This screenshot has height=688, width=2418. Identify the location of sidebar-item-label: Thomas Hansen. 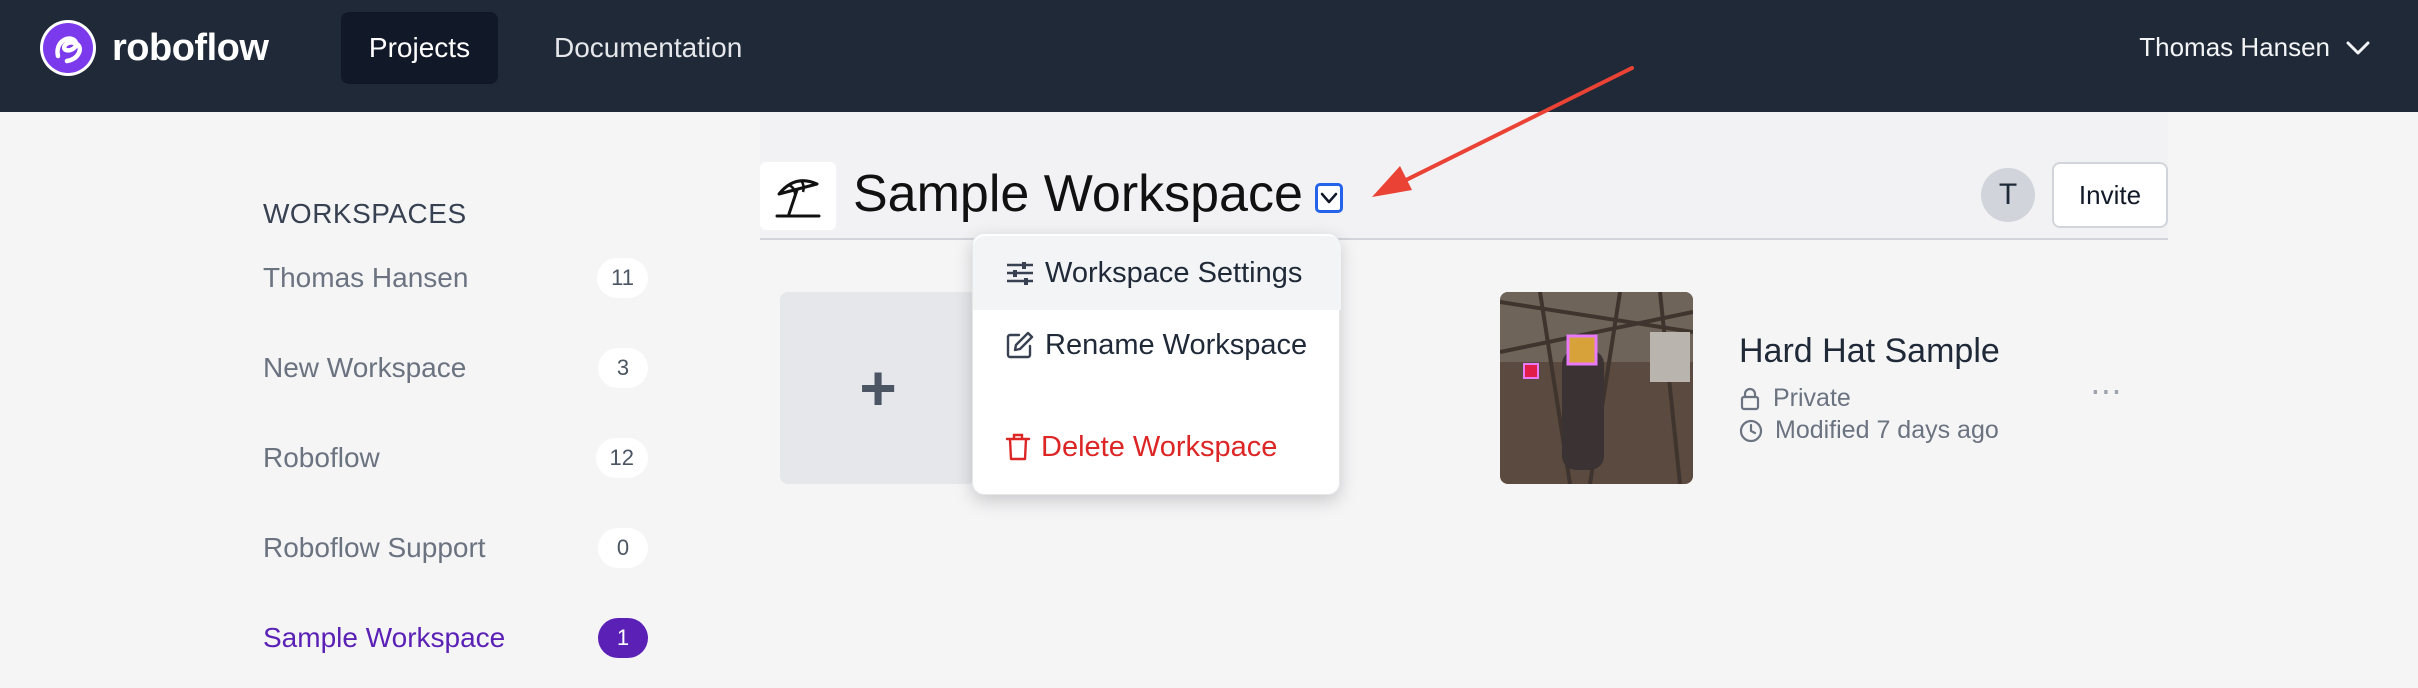
(366, 277).